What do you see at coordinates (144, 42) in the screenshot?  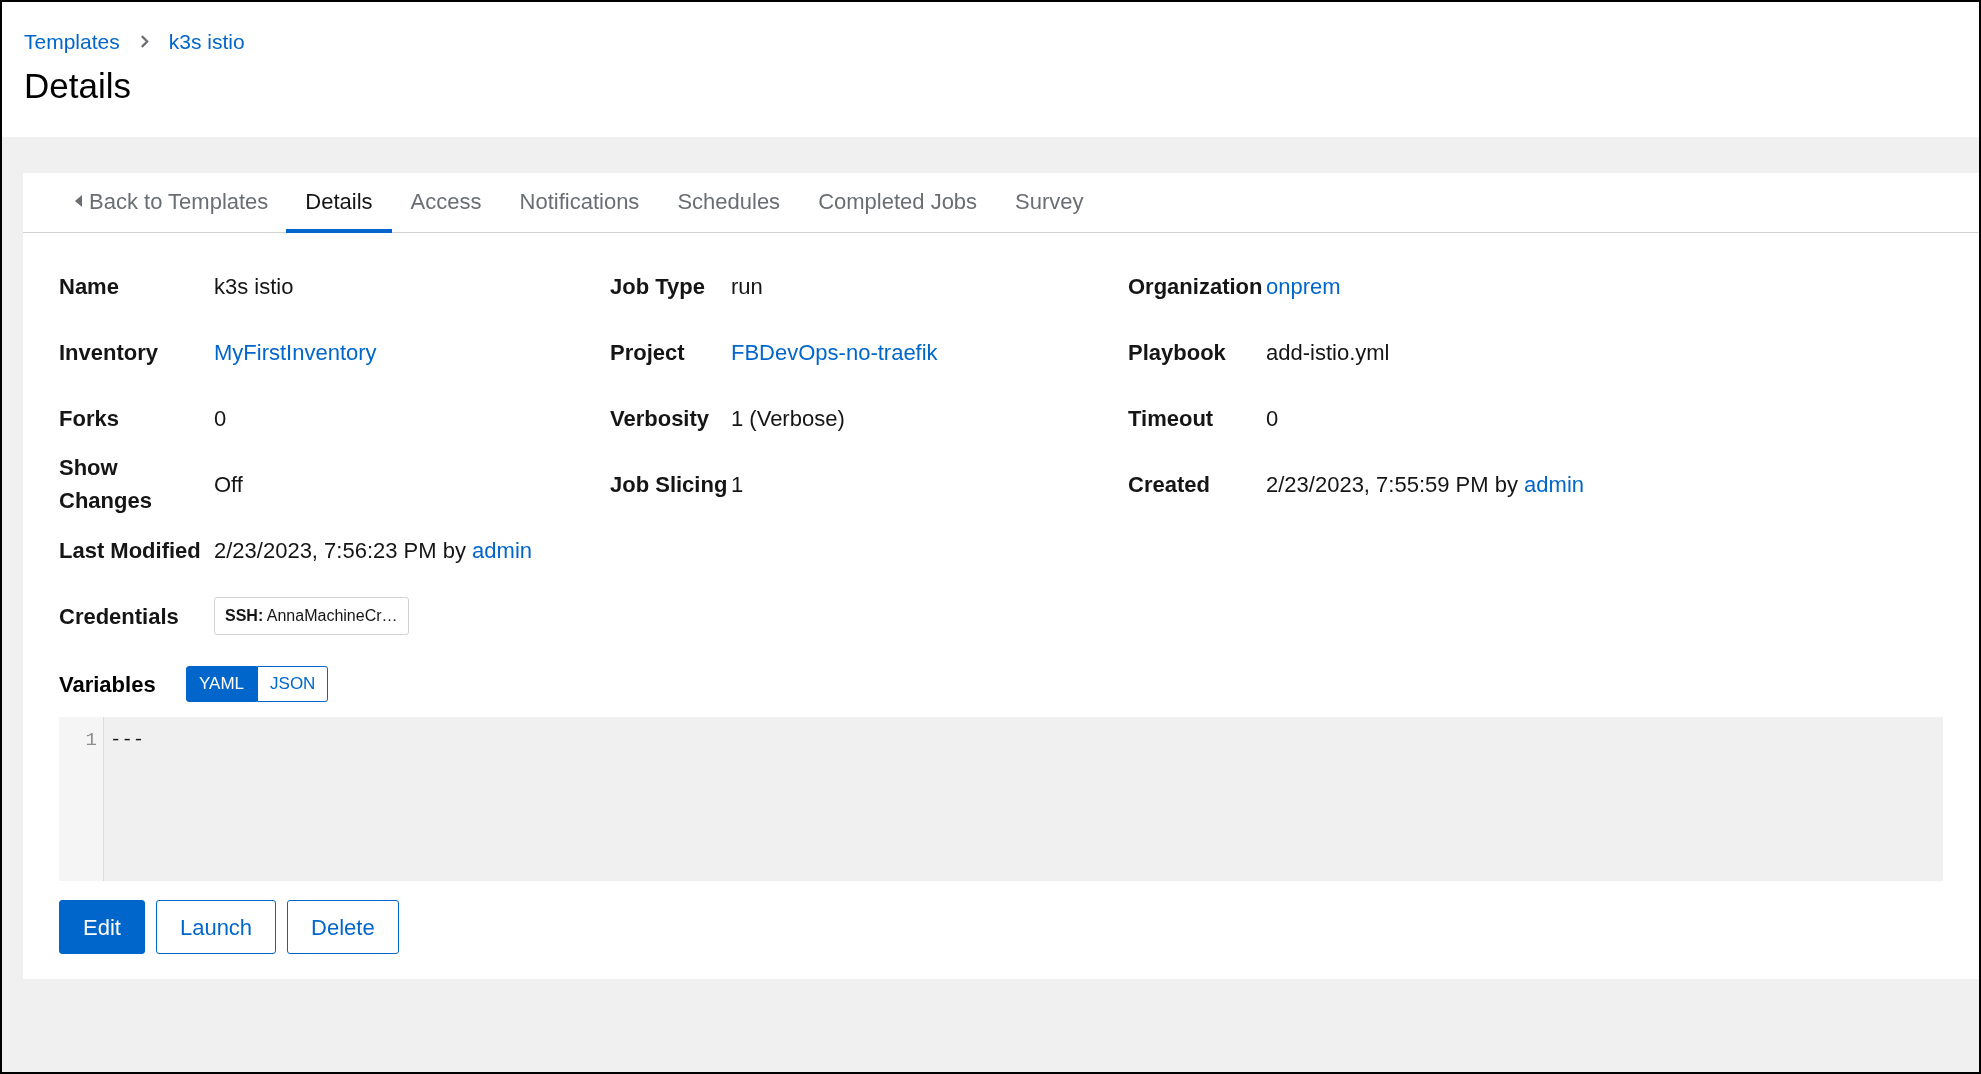 I see `chevron-right-icon` at bounding box center [144, 42].